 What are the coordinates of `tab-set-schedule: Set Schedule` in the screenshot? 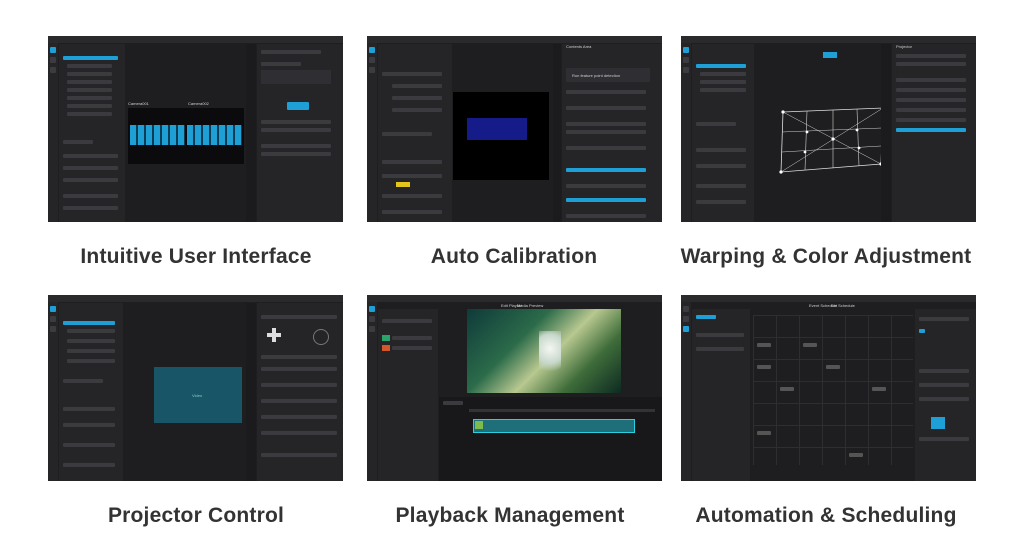 It's located at (843, 305).